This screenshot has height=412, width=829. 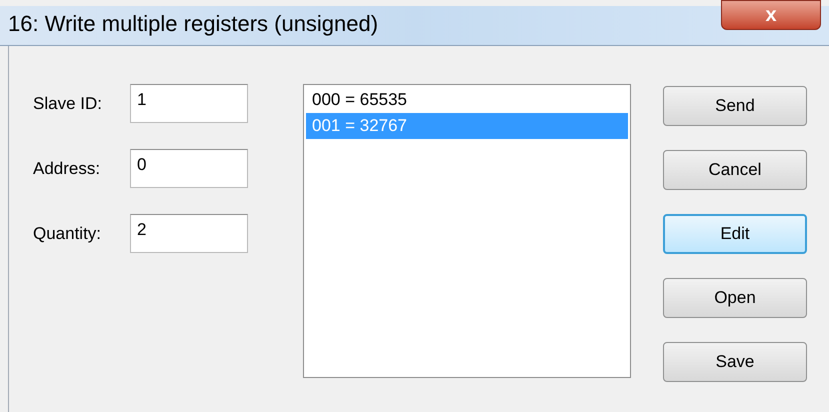 I want to click on input-field: 0, so click(x=189, y=168).